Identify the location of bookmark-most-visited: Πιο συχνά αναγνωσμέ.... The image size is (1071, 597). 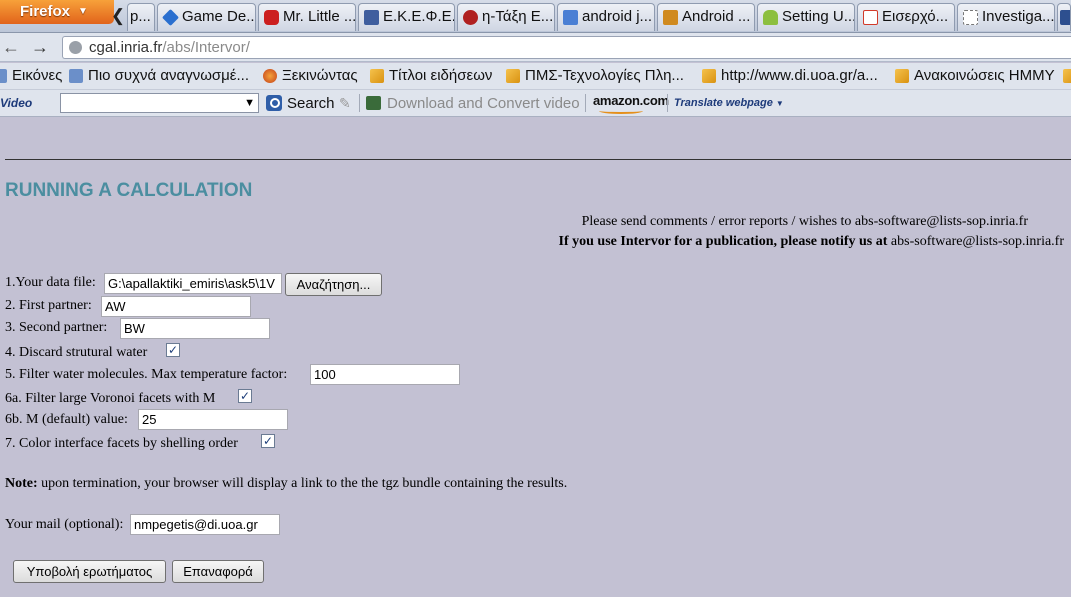
(159, 75).